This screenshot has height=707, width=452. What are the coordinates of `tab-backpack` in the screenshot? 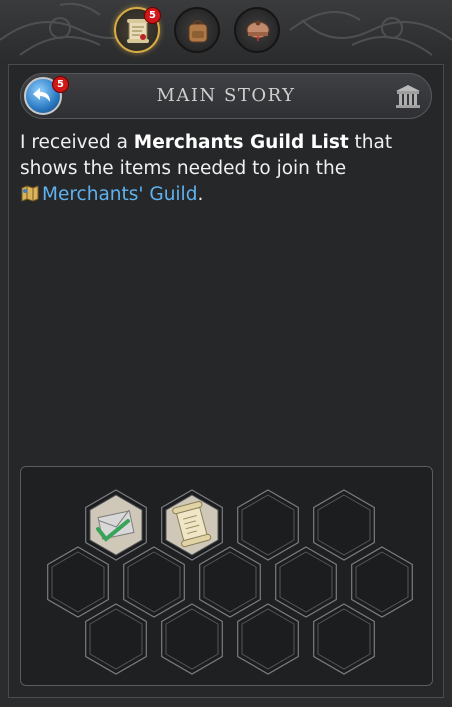 It's located at (197, 30).